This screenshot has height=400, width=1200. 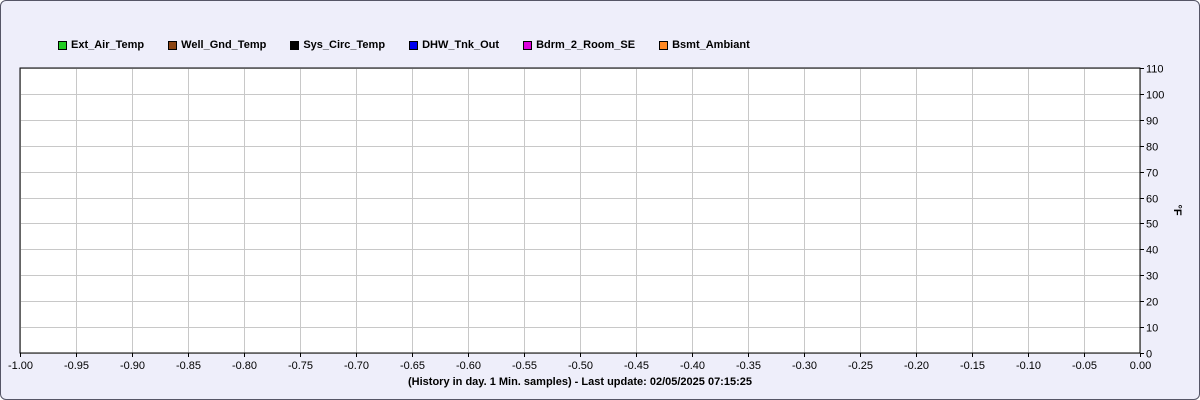 What do you see at coordinates (524, 366) in the screenshot?
I see `x-tick-label: -0.55` at bounding box center [524, 366].